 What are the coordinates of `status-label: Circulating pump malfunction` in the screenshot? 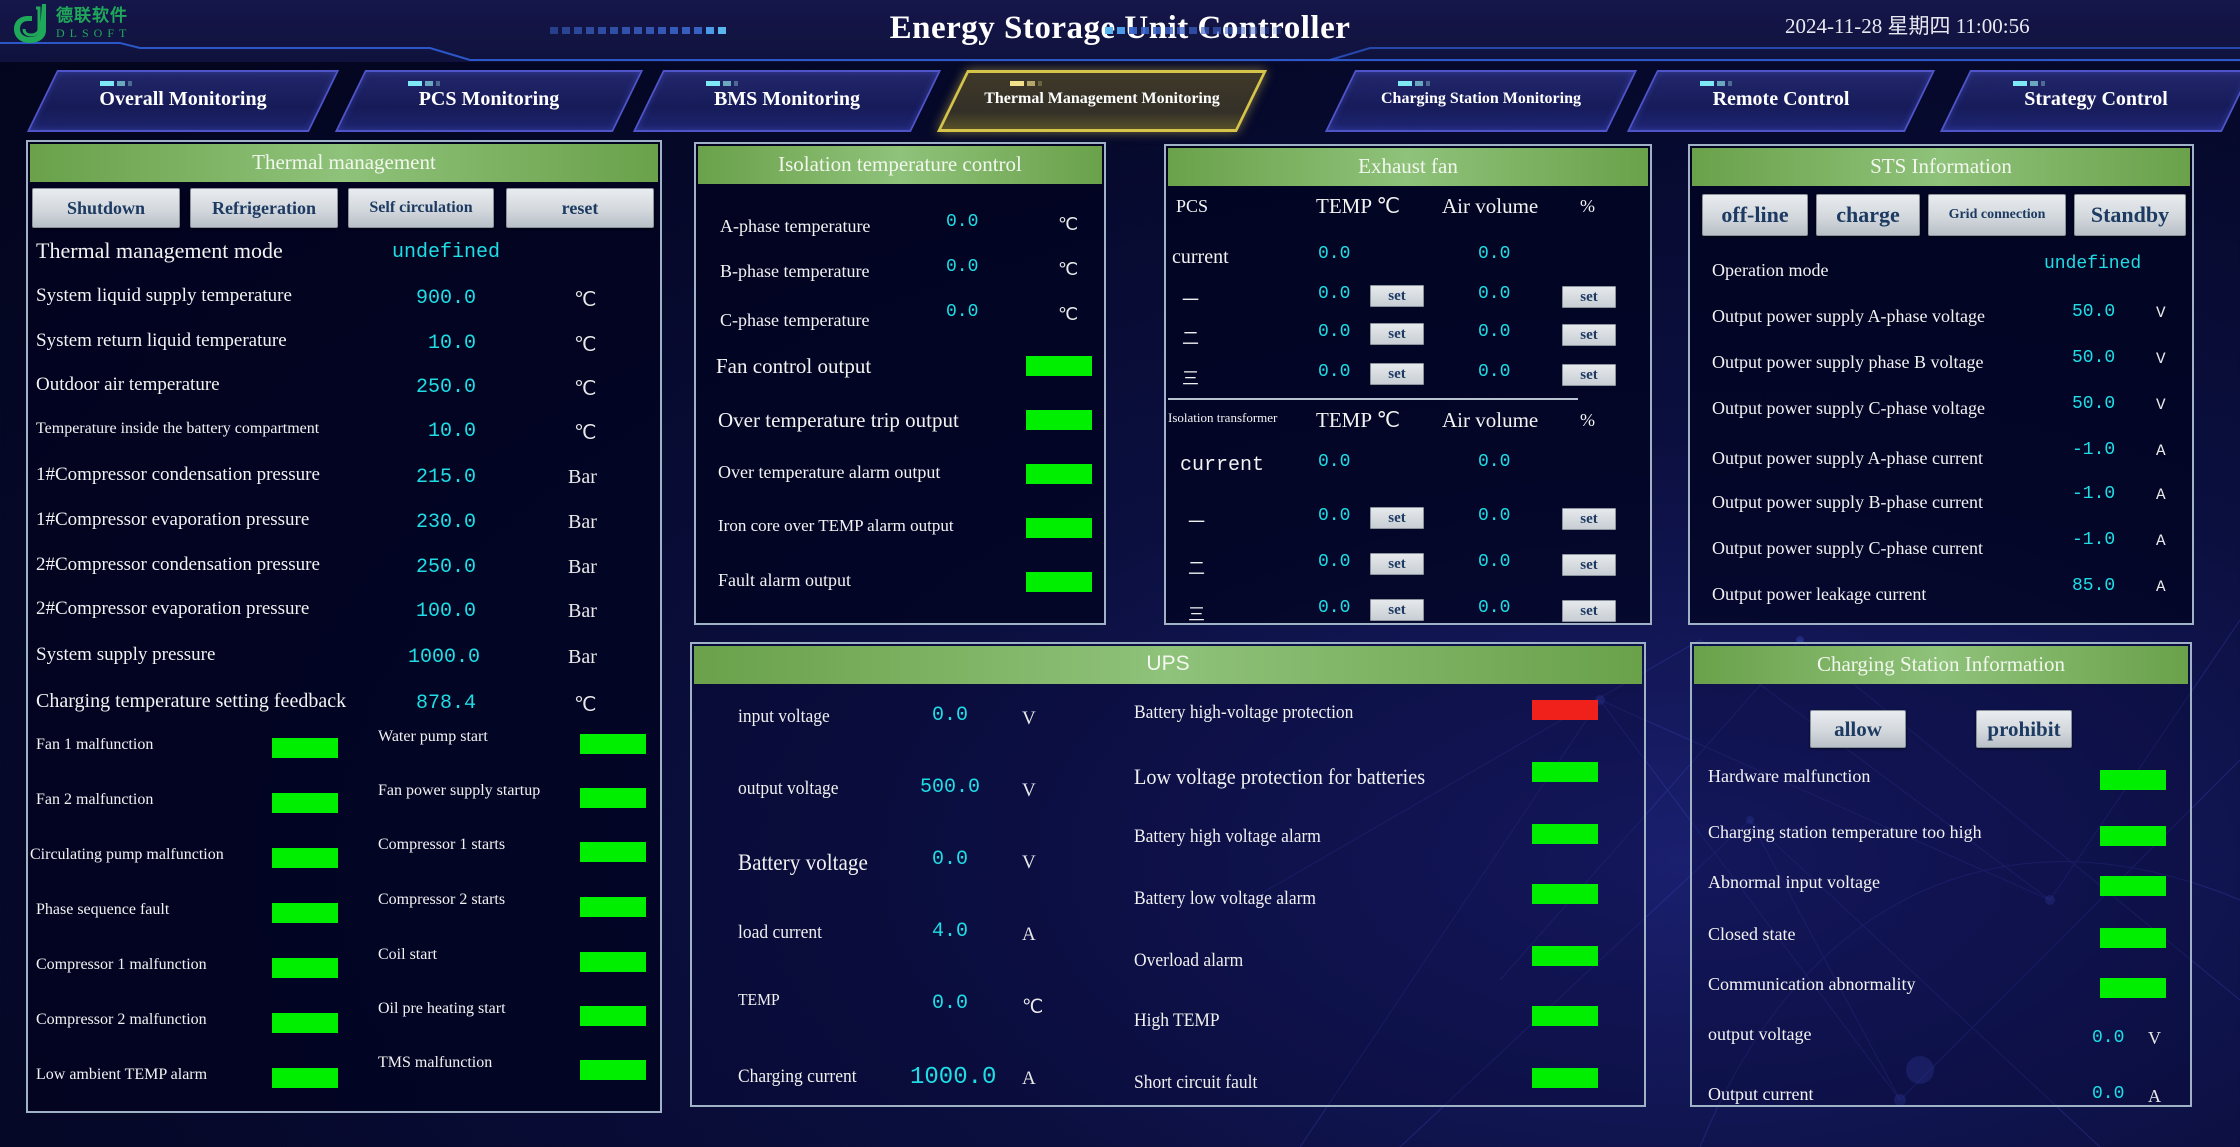 It's located at (127, 854).